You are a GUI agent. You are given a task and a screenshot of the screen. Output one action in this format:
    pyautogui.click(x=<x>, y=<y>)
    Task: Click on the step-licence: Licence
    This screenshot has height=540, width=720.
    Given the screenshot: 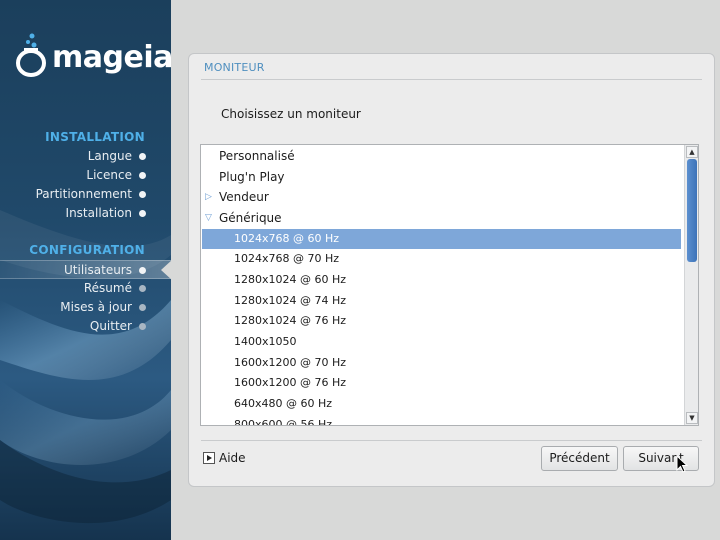 What is the action you would take?
    pyautogui.click(x=85, y=175)
    